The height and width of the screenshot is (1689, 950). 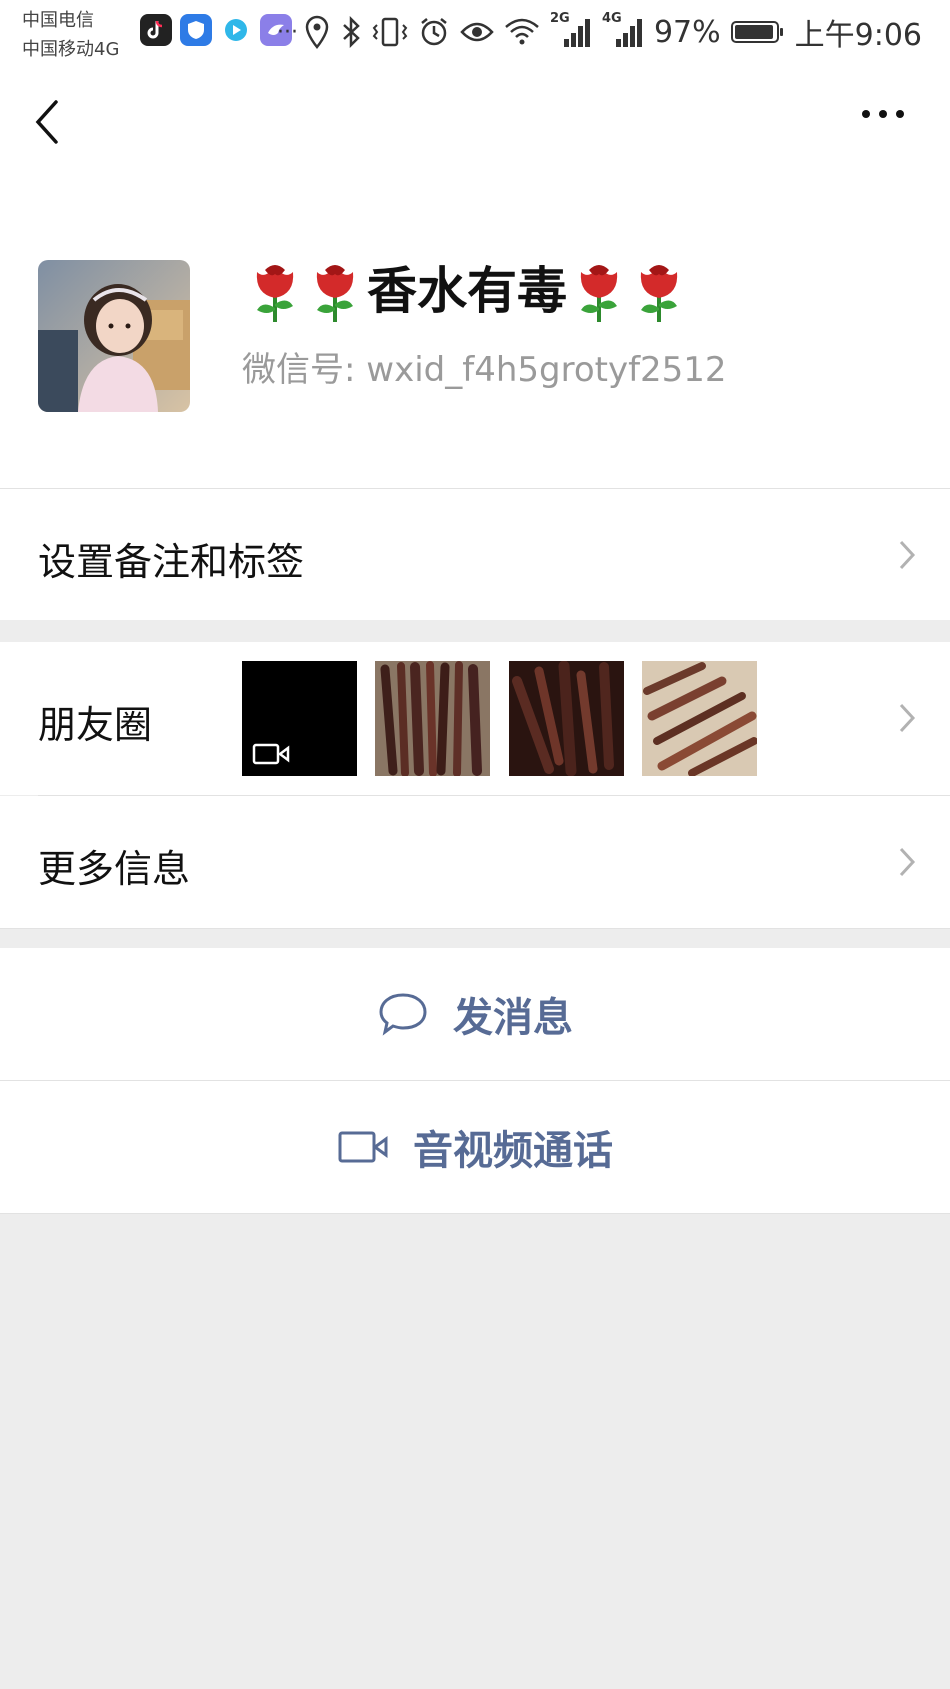 What do you see at coordinates (299, 718) in the screenshot?
I see `moments-thumbnail-video` at bounding box center [299, 718].